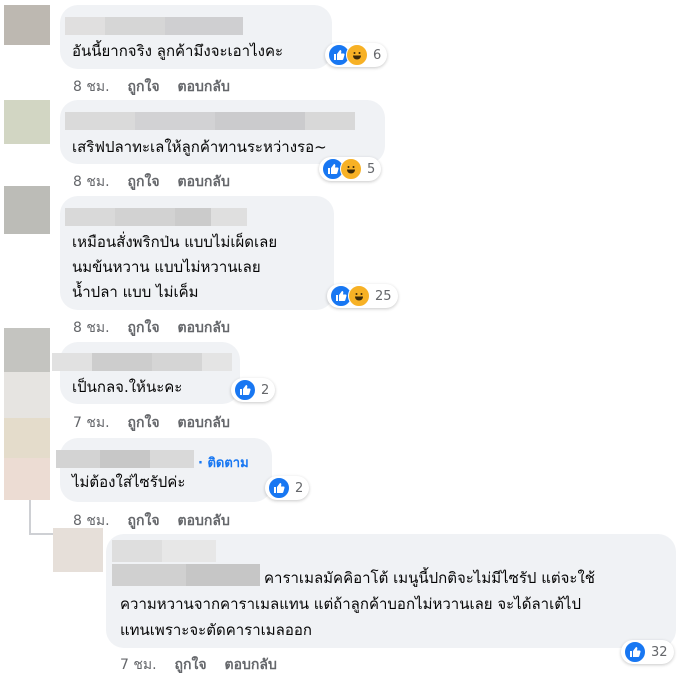 Image resolution: width=700 pixels, height=676 pixels. Describe the element at coordinates (146, 373) in the screenshot. I see `comment-bubble: เป็นกลจ.ให้นะคะ` at that location.